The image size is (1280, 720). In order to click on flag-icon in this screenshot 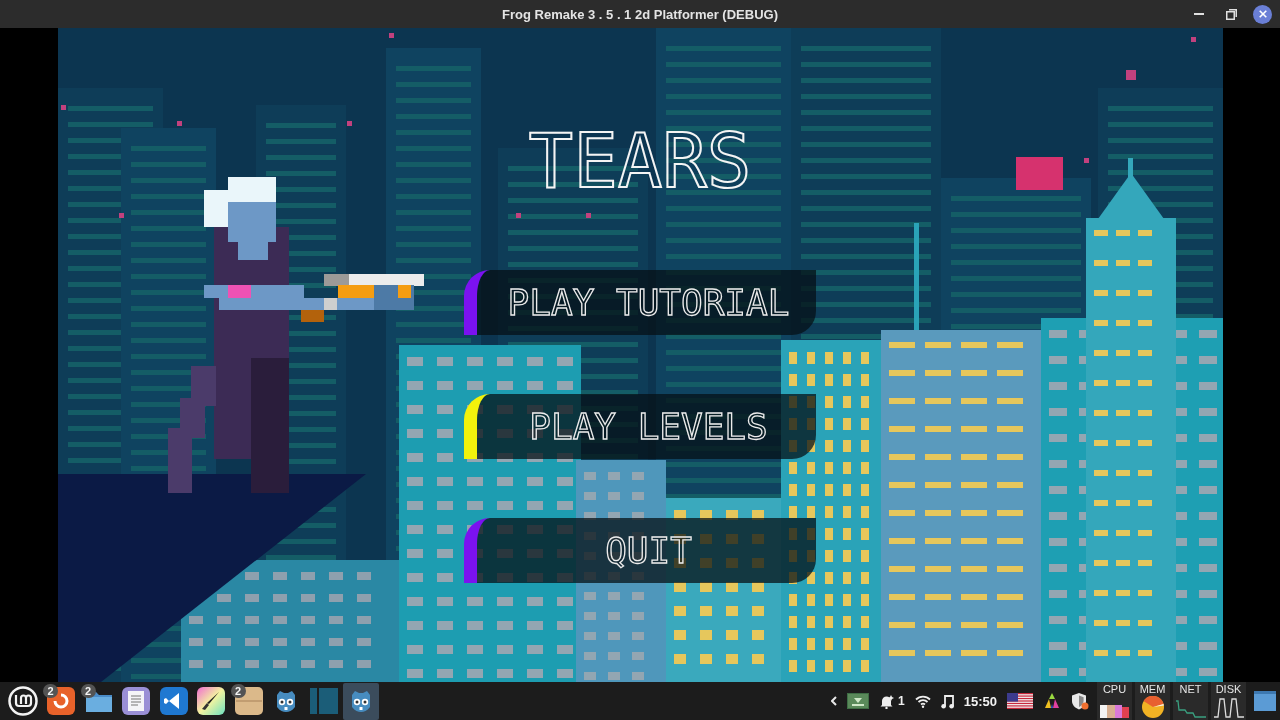, I will do `click(1020, 701)`.